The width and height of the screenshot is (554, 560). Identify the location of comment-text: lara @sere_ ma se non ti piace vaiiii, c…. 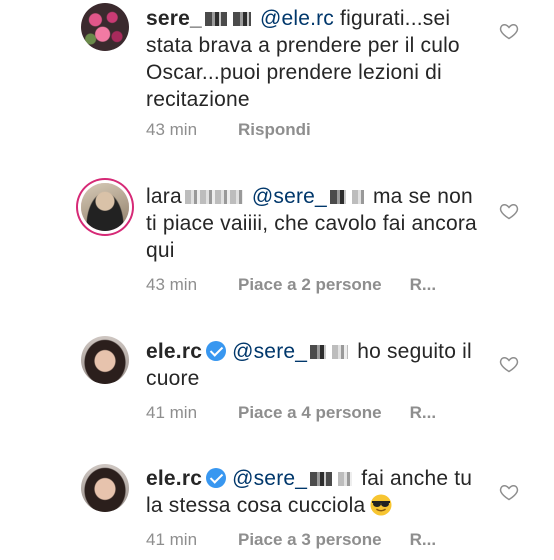
(316, 223).